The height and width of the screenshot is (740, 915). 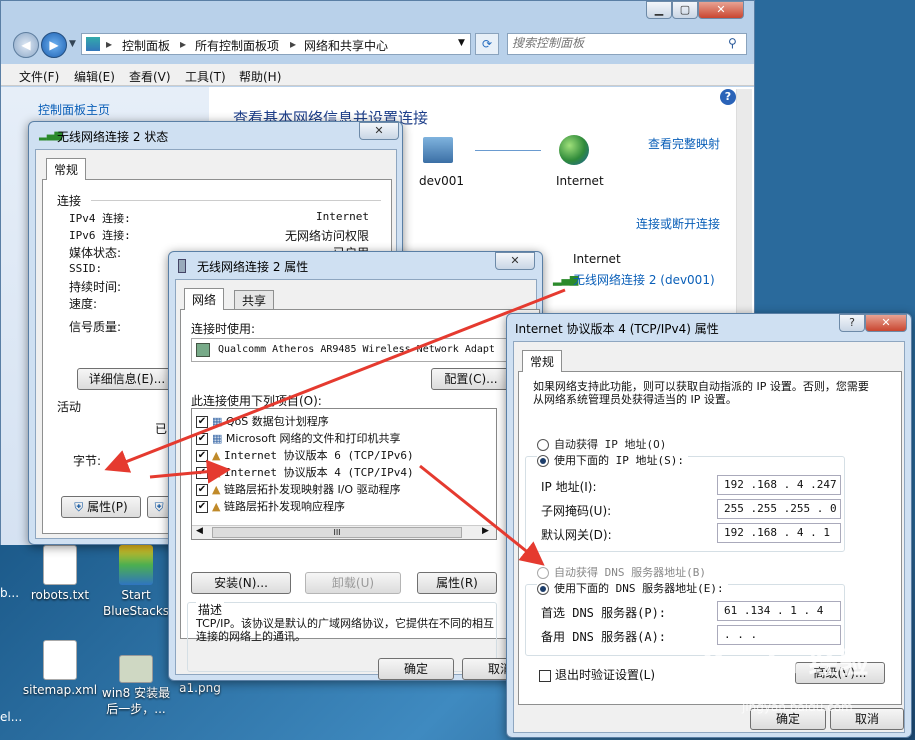 I want to click on auto-ip-option: 自动获得 IP 地址(O), so click(x=601, y=444).